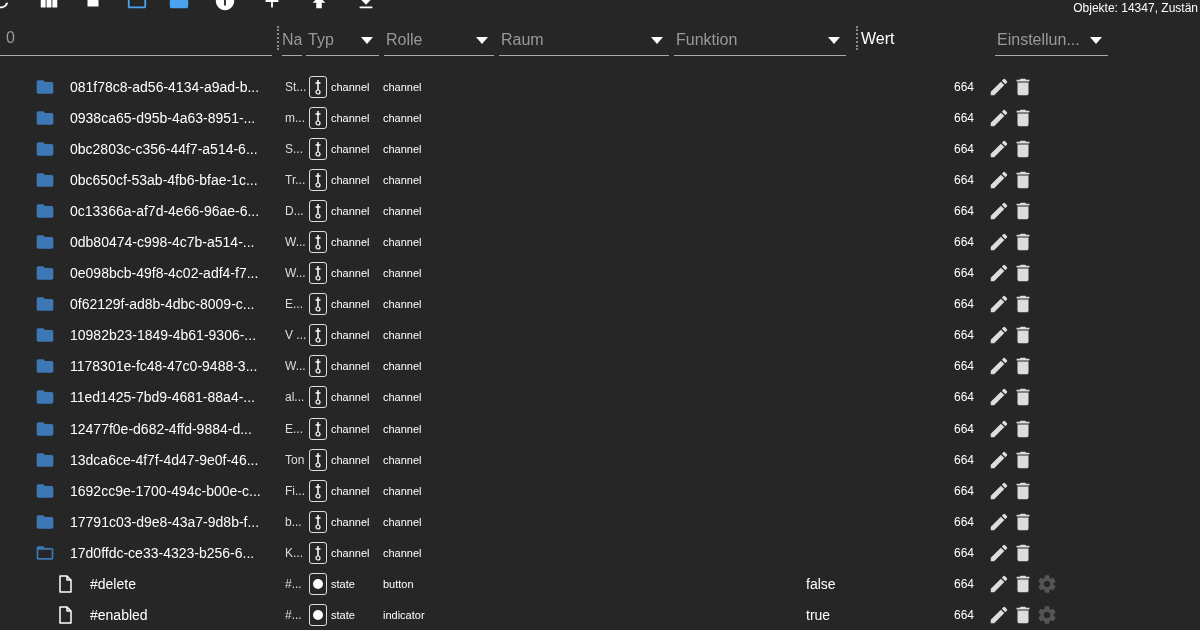 This screenshot has width=1200, height=630. What do you see at coordinates (113, 584) in the screenshot?
I see `object-id: #delete` at bounding box center [113, 584].